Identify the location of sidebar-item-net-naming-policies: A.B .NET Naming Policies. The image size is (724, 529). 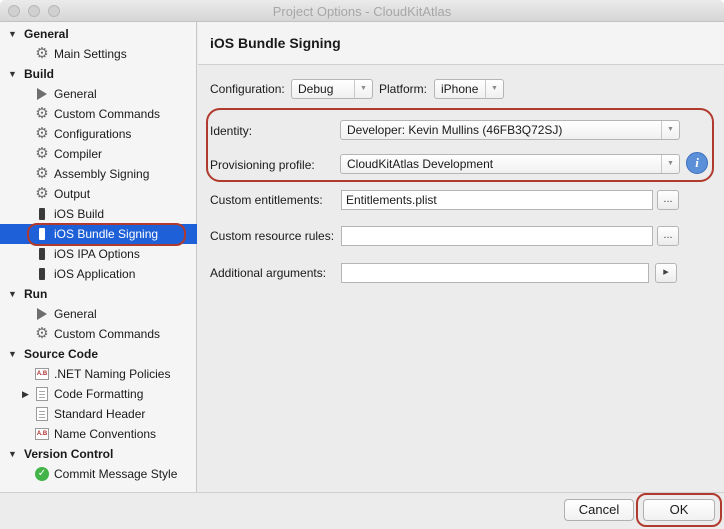
(98, 374).